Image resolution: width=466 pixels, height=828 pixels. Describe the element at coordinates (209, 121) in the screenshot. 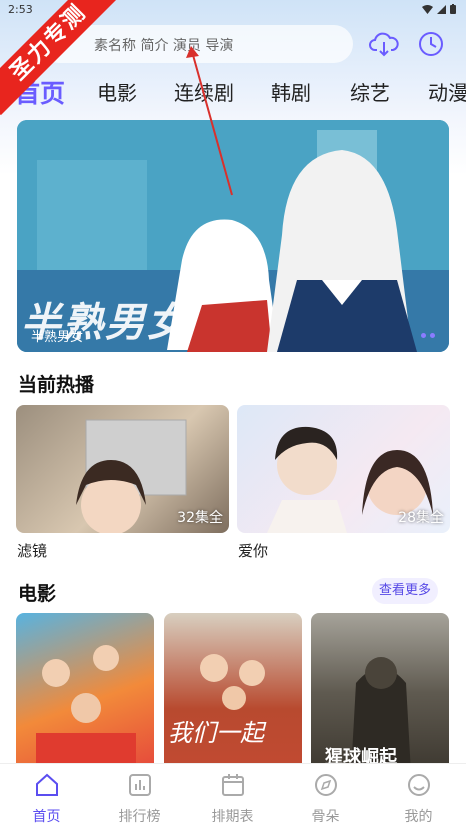

I see `annotation-arrow` at that location.